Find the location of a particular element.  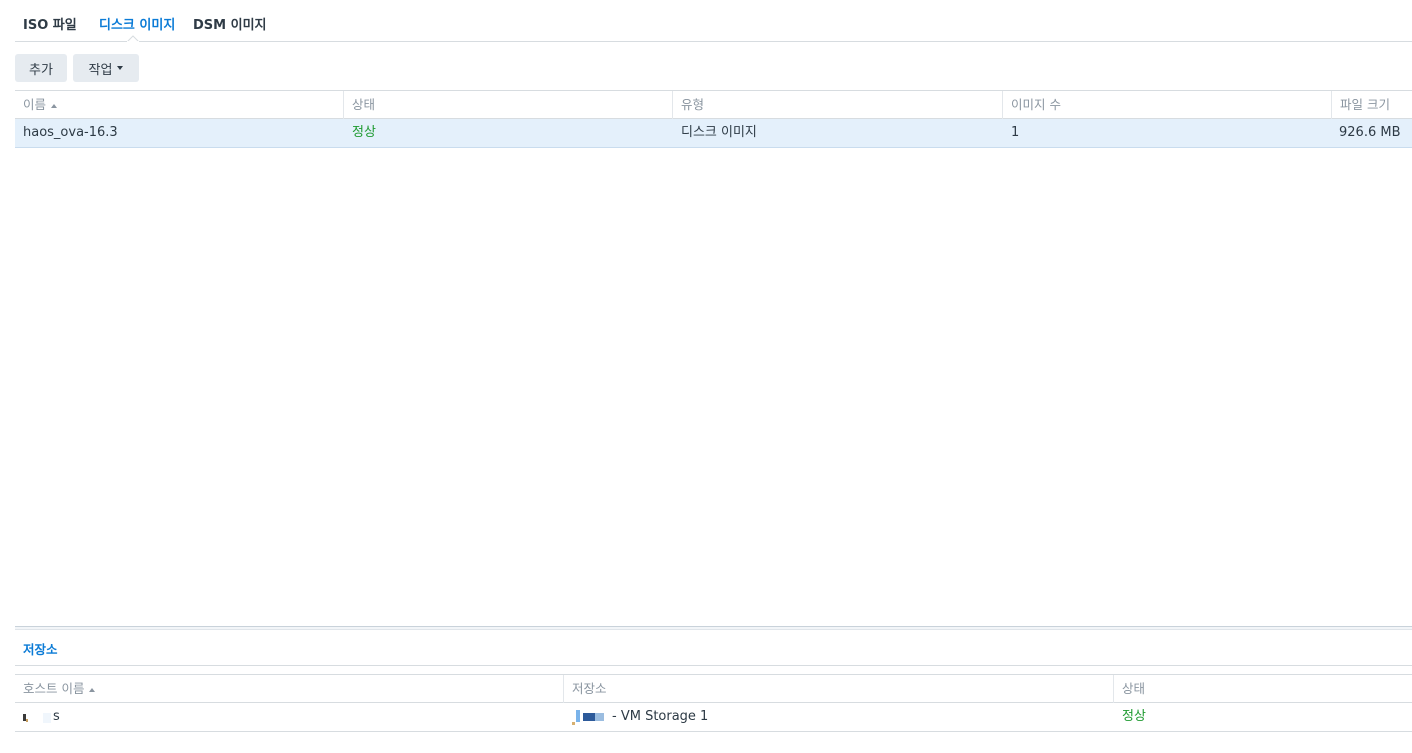

cell-image-count: 1 is located at coordinates (1015, 132).